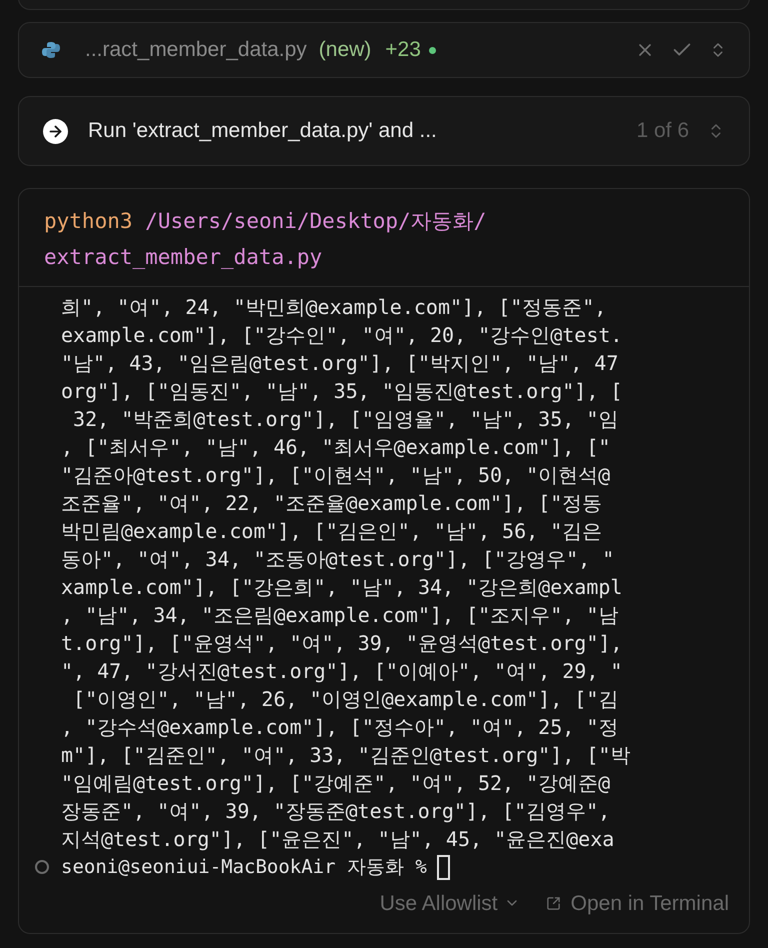 Image resolution: width=768 pixels, height=948 pixels. Describe the element at coordinates (339, 727) in the screenshot. I see `terminal-output-line: , "강수석@example.com"], ["정수아", "여", 25, "정` at that location.